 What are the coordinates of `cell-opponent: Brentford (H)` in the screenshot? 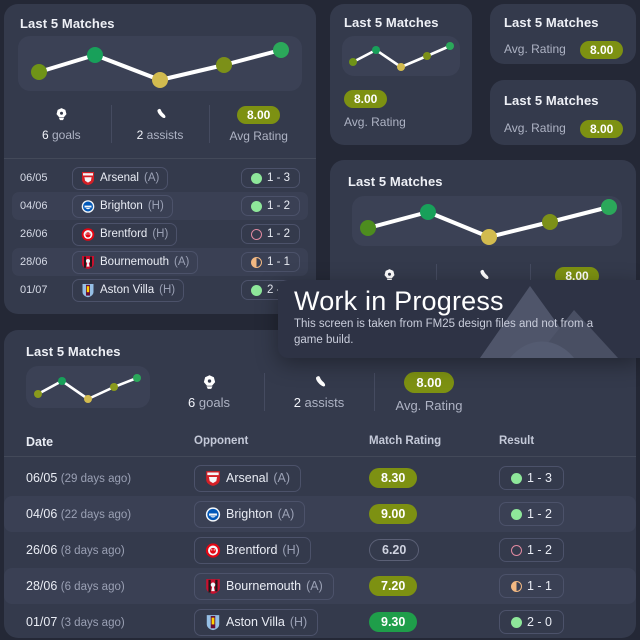 It's located at (281, 550).